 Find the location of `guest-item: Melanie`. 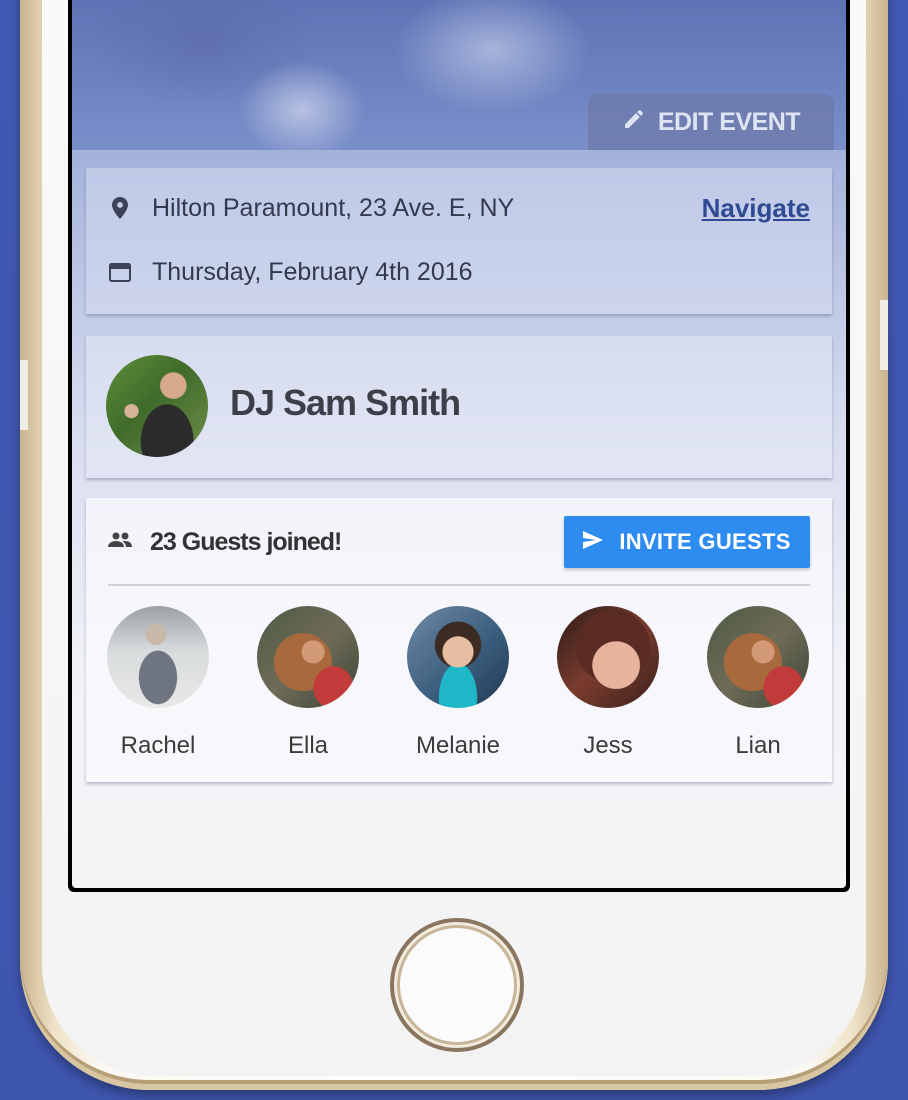

guest-item: Melanie is located at coordinates (458, 683).